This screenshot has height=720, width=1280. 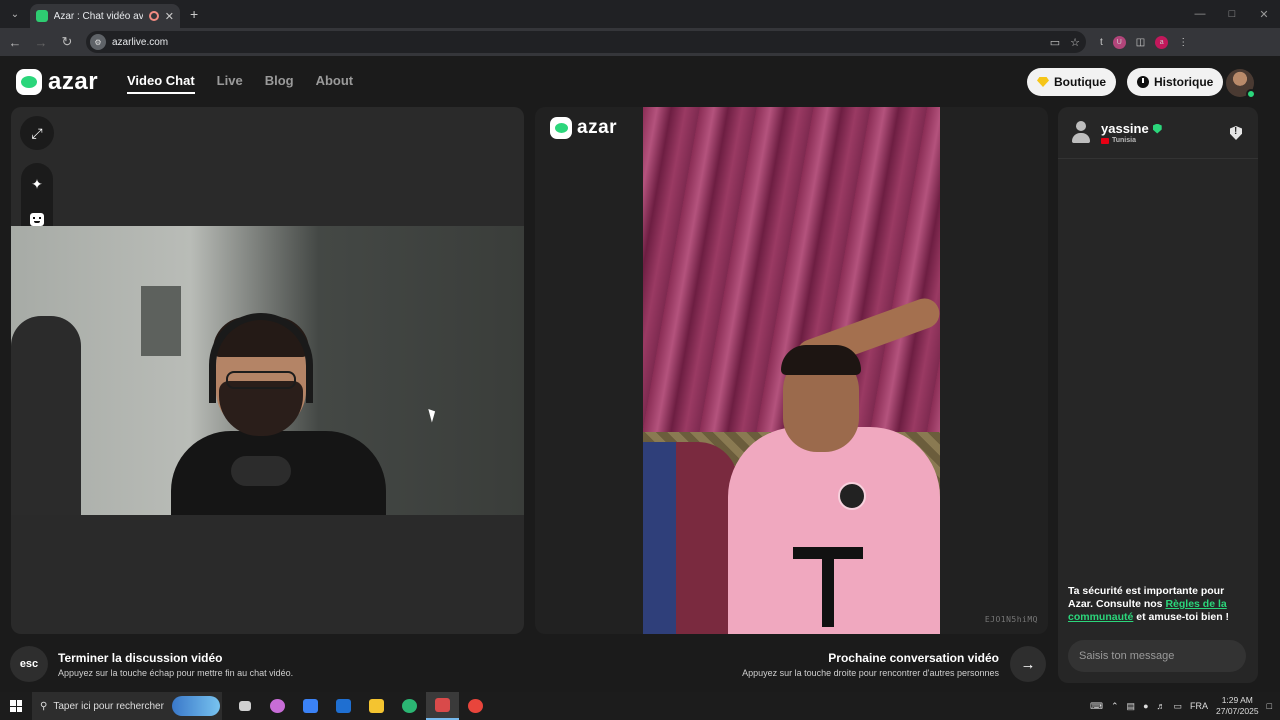 I want to click on online-status-icon, so click(x=1251, y=94).